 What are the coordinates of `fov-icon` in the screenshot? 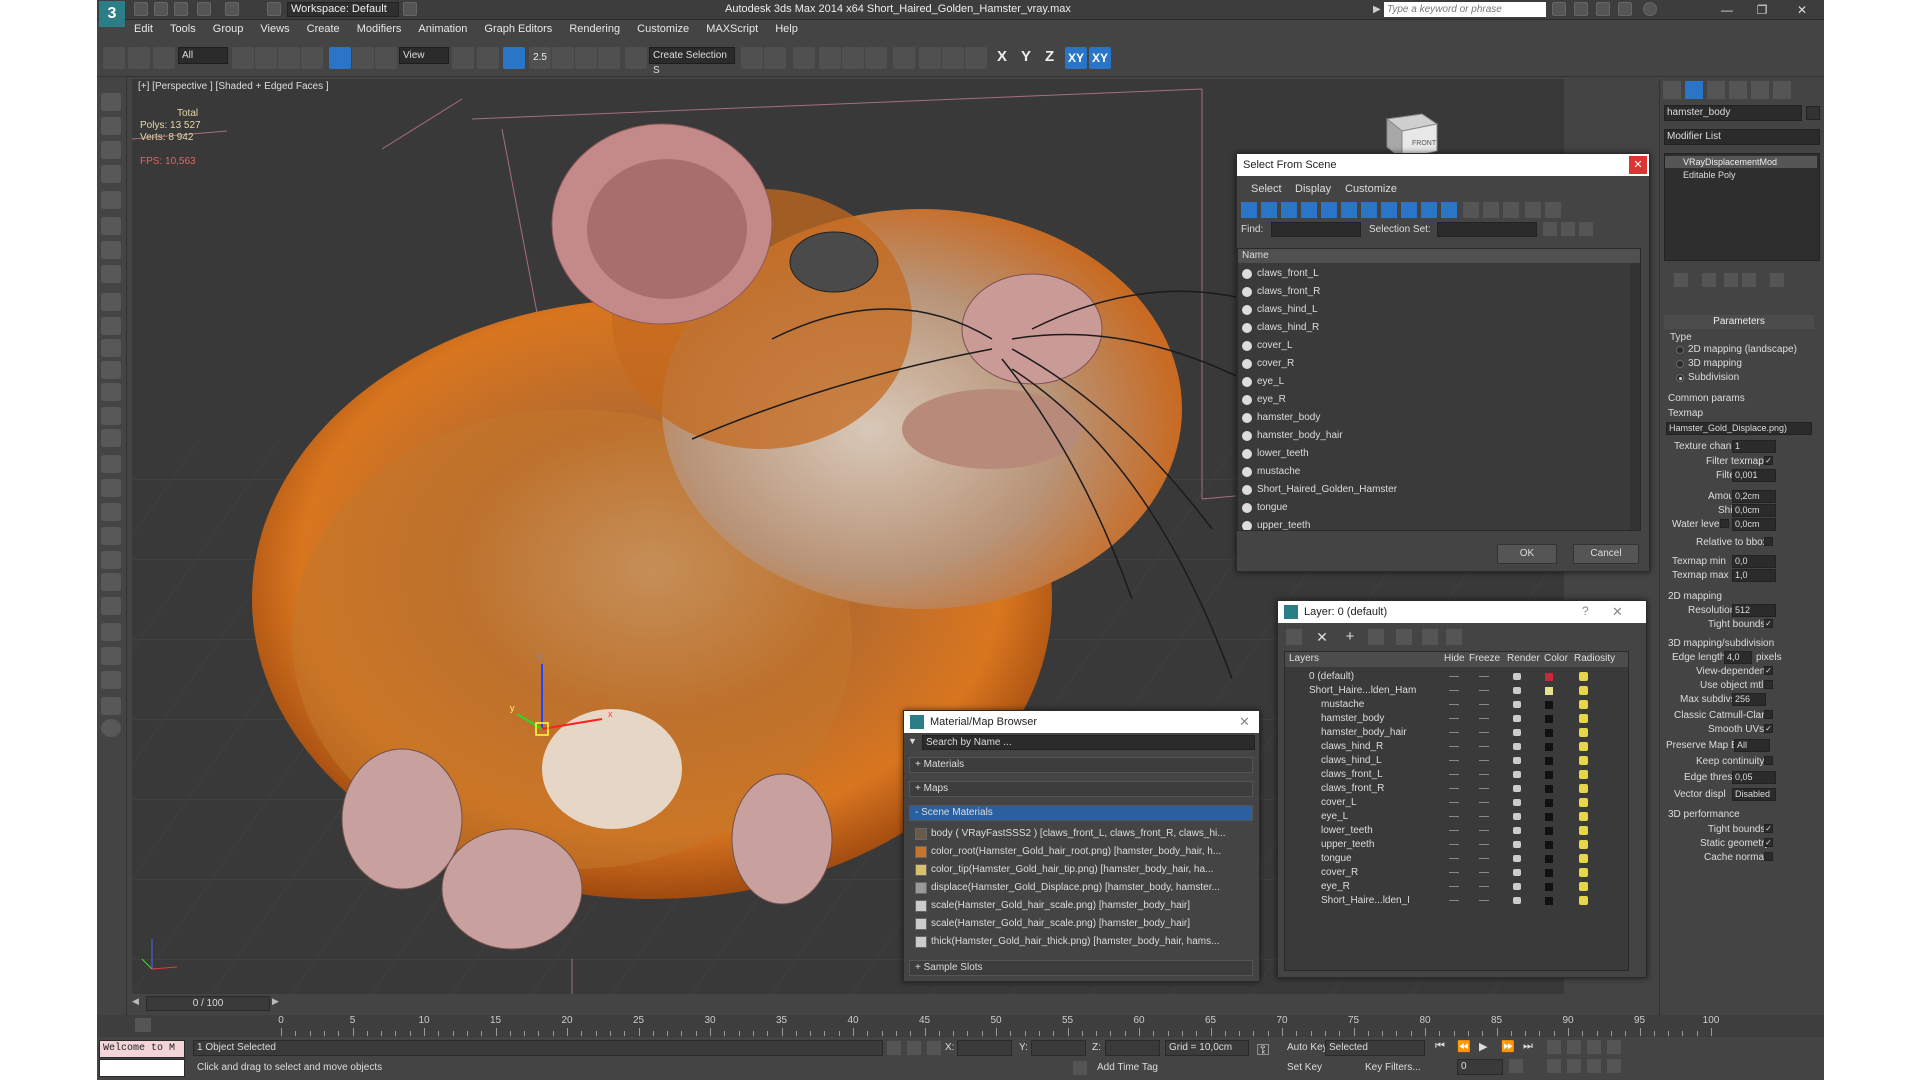 It's located at (1554, 1066).